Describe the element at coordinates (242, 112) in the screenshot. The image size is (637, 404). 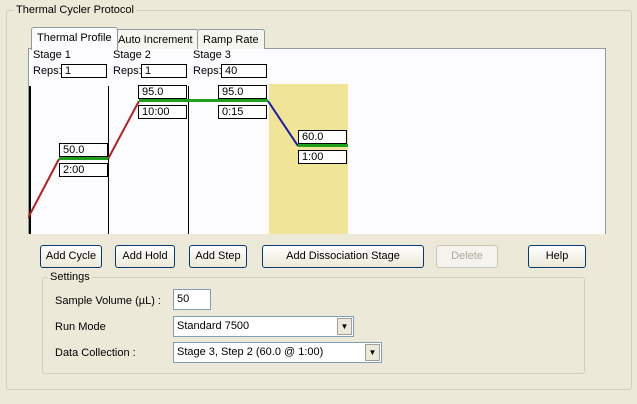
I see `step-3-time-input: 0:15` at that location.